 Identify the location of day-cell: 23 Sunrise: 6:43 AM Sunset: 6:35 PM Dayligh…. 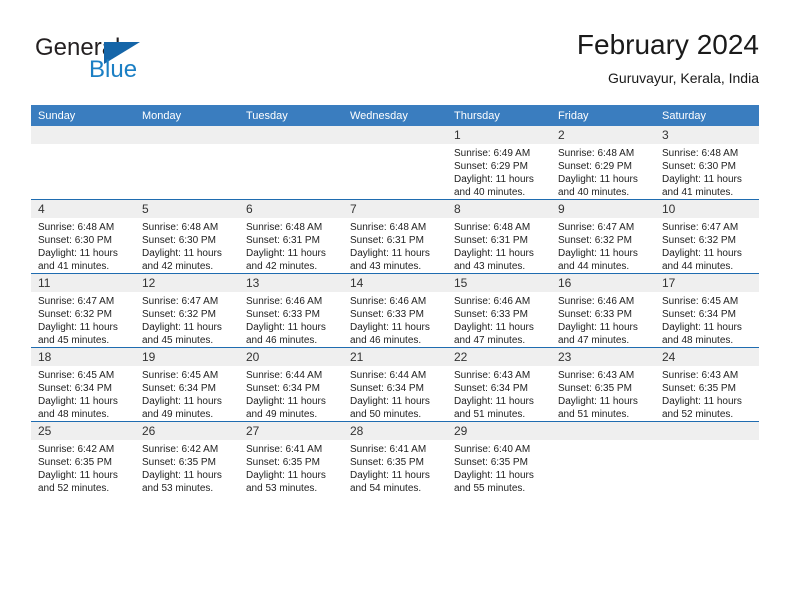
(603, 384).